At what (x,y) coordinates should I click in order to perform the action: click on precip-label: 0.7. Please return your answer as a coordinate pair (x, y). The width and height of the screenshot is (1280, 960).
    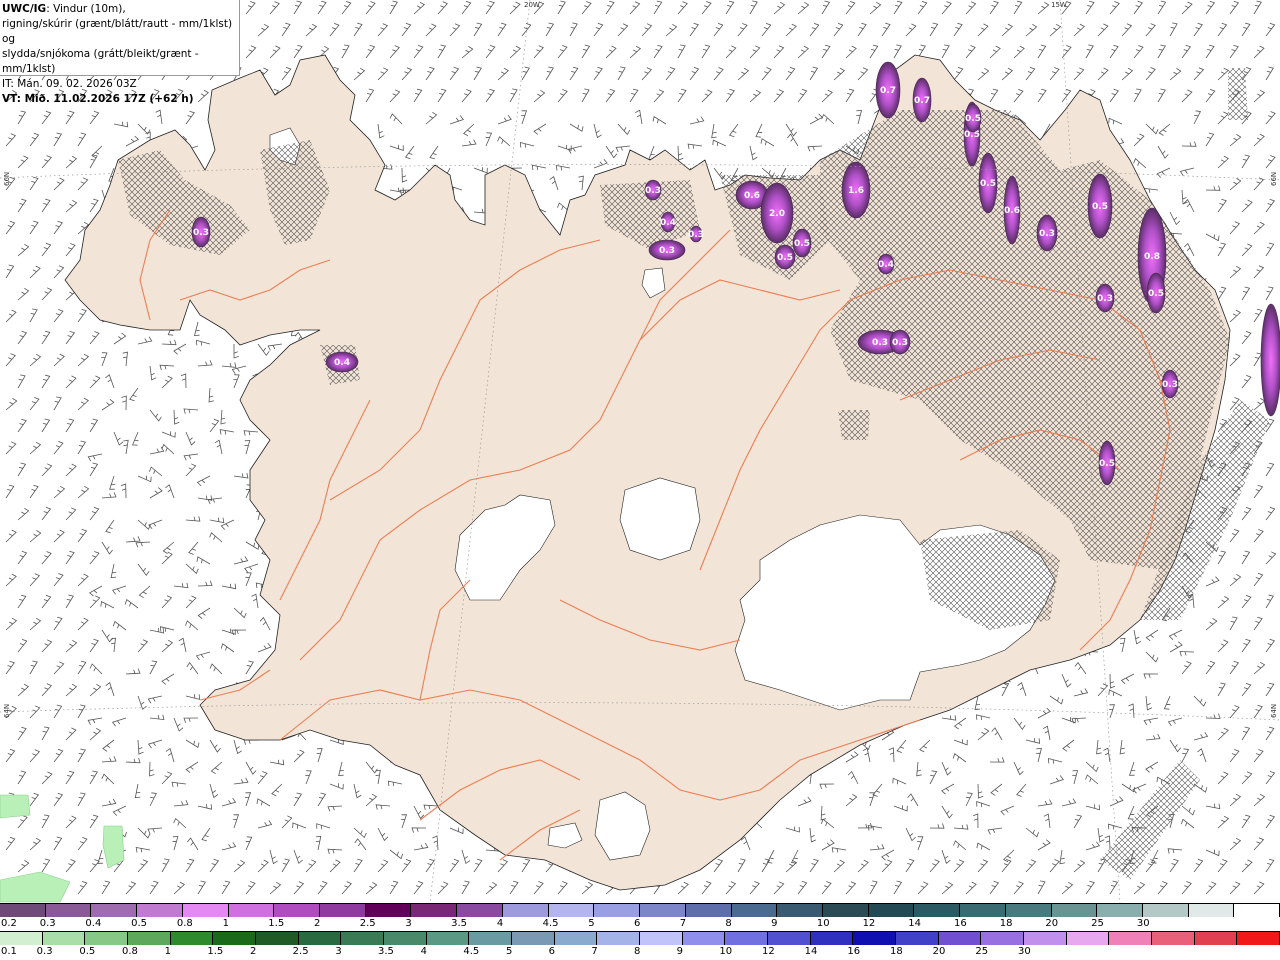
    Looking at the image, I should click on (922, 101).